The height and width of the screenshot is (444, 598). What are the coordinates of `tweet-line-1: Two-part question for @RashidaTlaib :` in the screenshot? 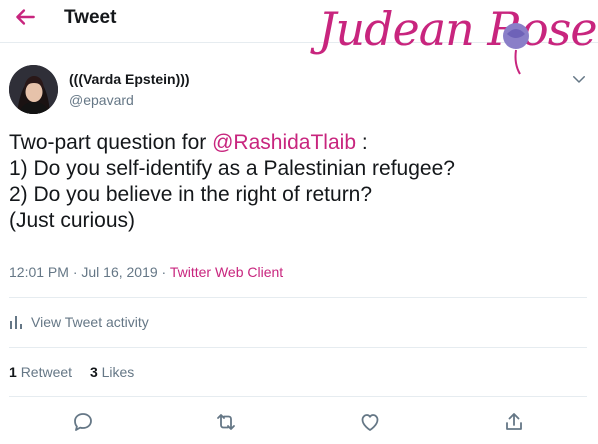 It's located at (299, 143).